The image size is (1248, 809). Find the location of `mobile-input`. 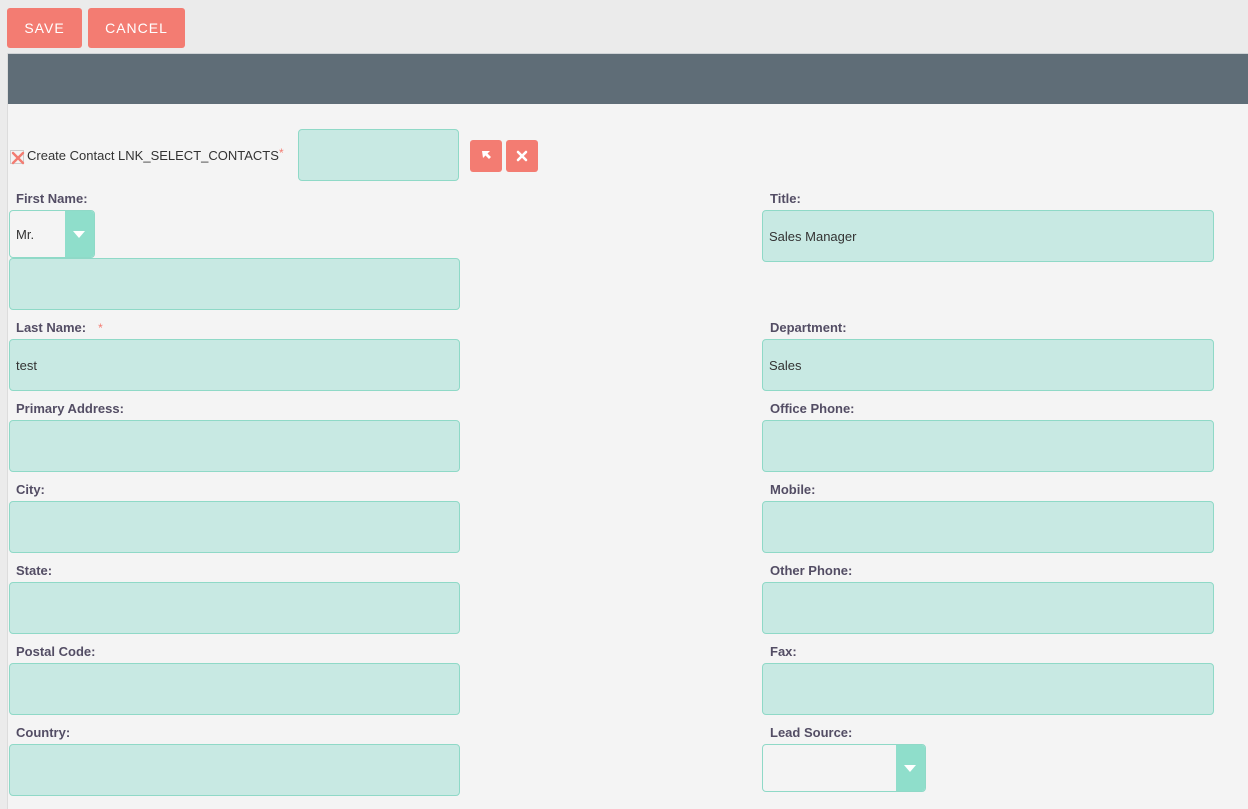

mobile-input is located at coordinates (988, 527).